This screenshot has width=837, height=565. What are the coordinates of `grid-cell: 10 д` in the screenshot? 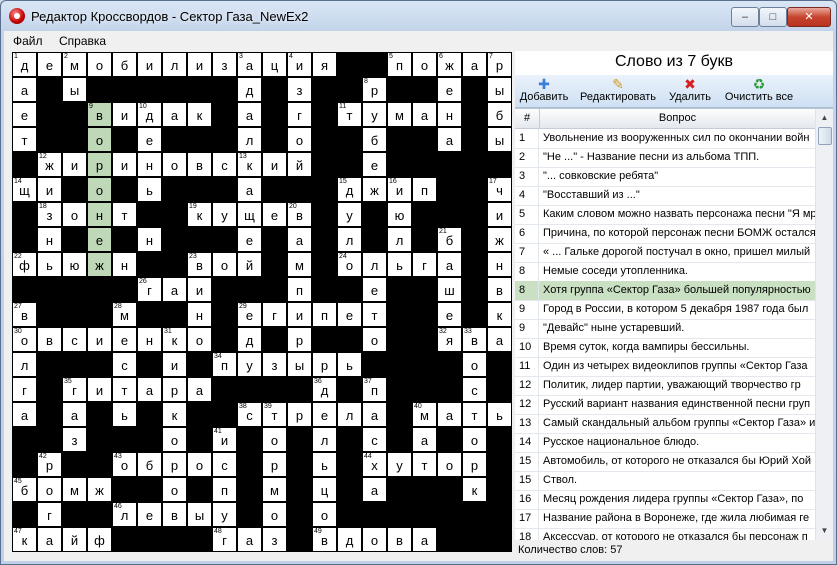 It's located at (149, 114).